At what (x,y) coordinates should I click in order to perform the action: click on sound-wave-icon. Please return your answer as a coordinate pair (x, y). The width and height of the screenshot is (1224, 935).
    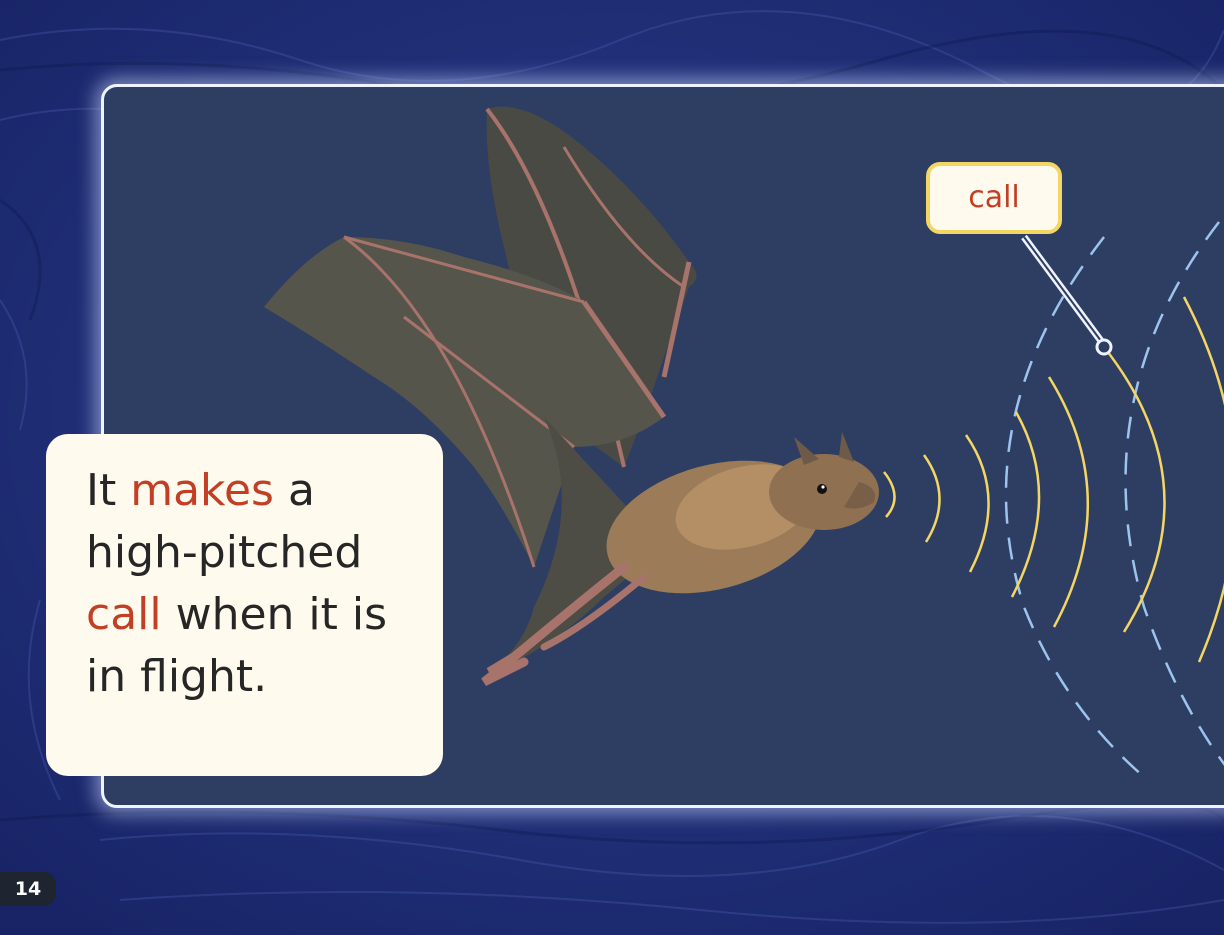
    Looking at the image, I should click on (1053, 479).